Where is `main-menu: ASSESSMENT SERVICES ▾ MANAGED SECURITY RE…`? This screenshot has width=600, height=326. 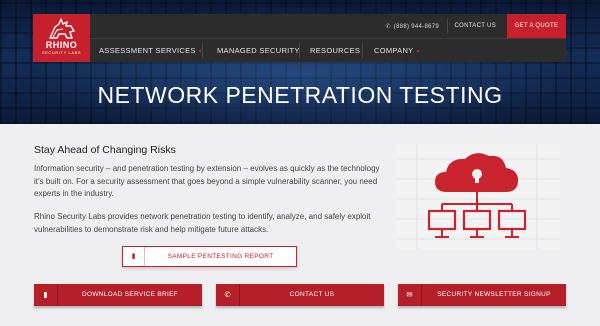
main-menu: ASSESSMENT SERVICES ▾ MANAGED SECURITY RE… is located at coordinates (328, 50).